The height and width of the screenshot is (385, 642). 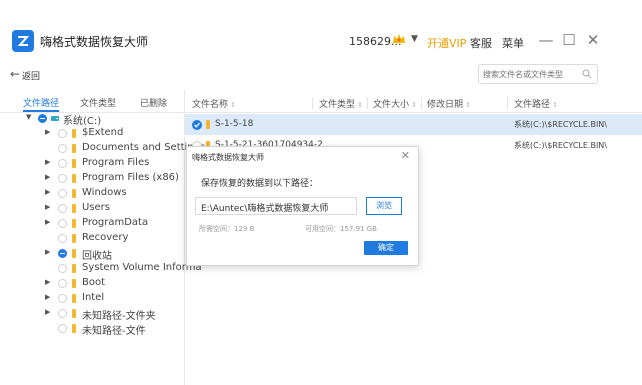 What do you see at coordinates (93, 297) in the screenshot?
I see `tree-label: Intel` at bounding box center [93, 297].